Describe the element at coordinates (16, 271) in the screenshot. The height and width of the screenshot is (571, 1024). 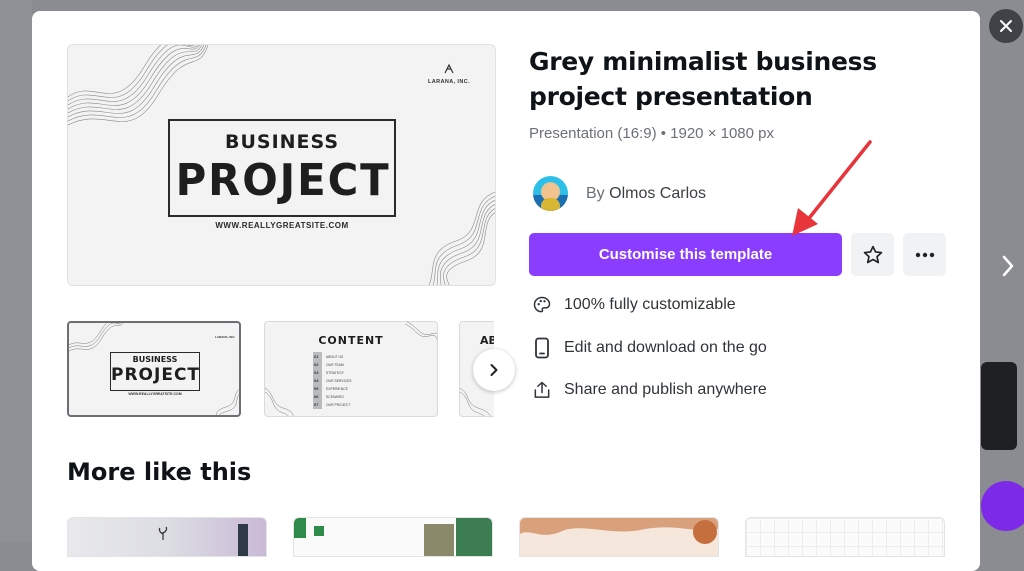
I see `background-left-strip` at that location.